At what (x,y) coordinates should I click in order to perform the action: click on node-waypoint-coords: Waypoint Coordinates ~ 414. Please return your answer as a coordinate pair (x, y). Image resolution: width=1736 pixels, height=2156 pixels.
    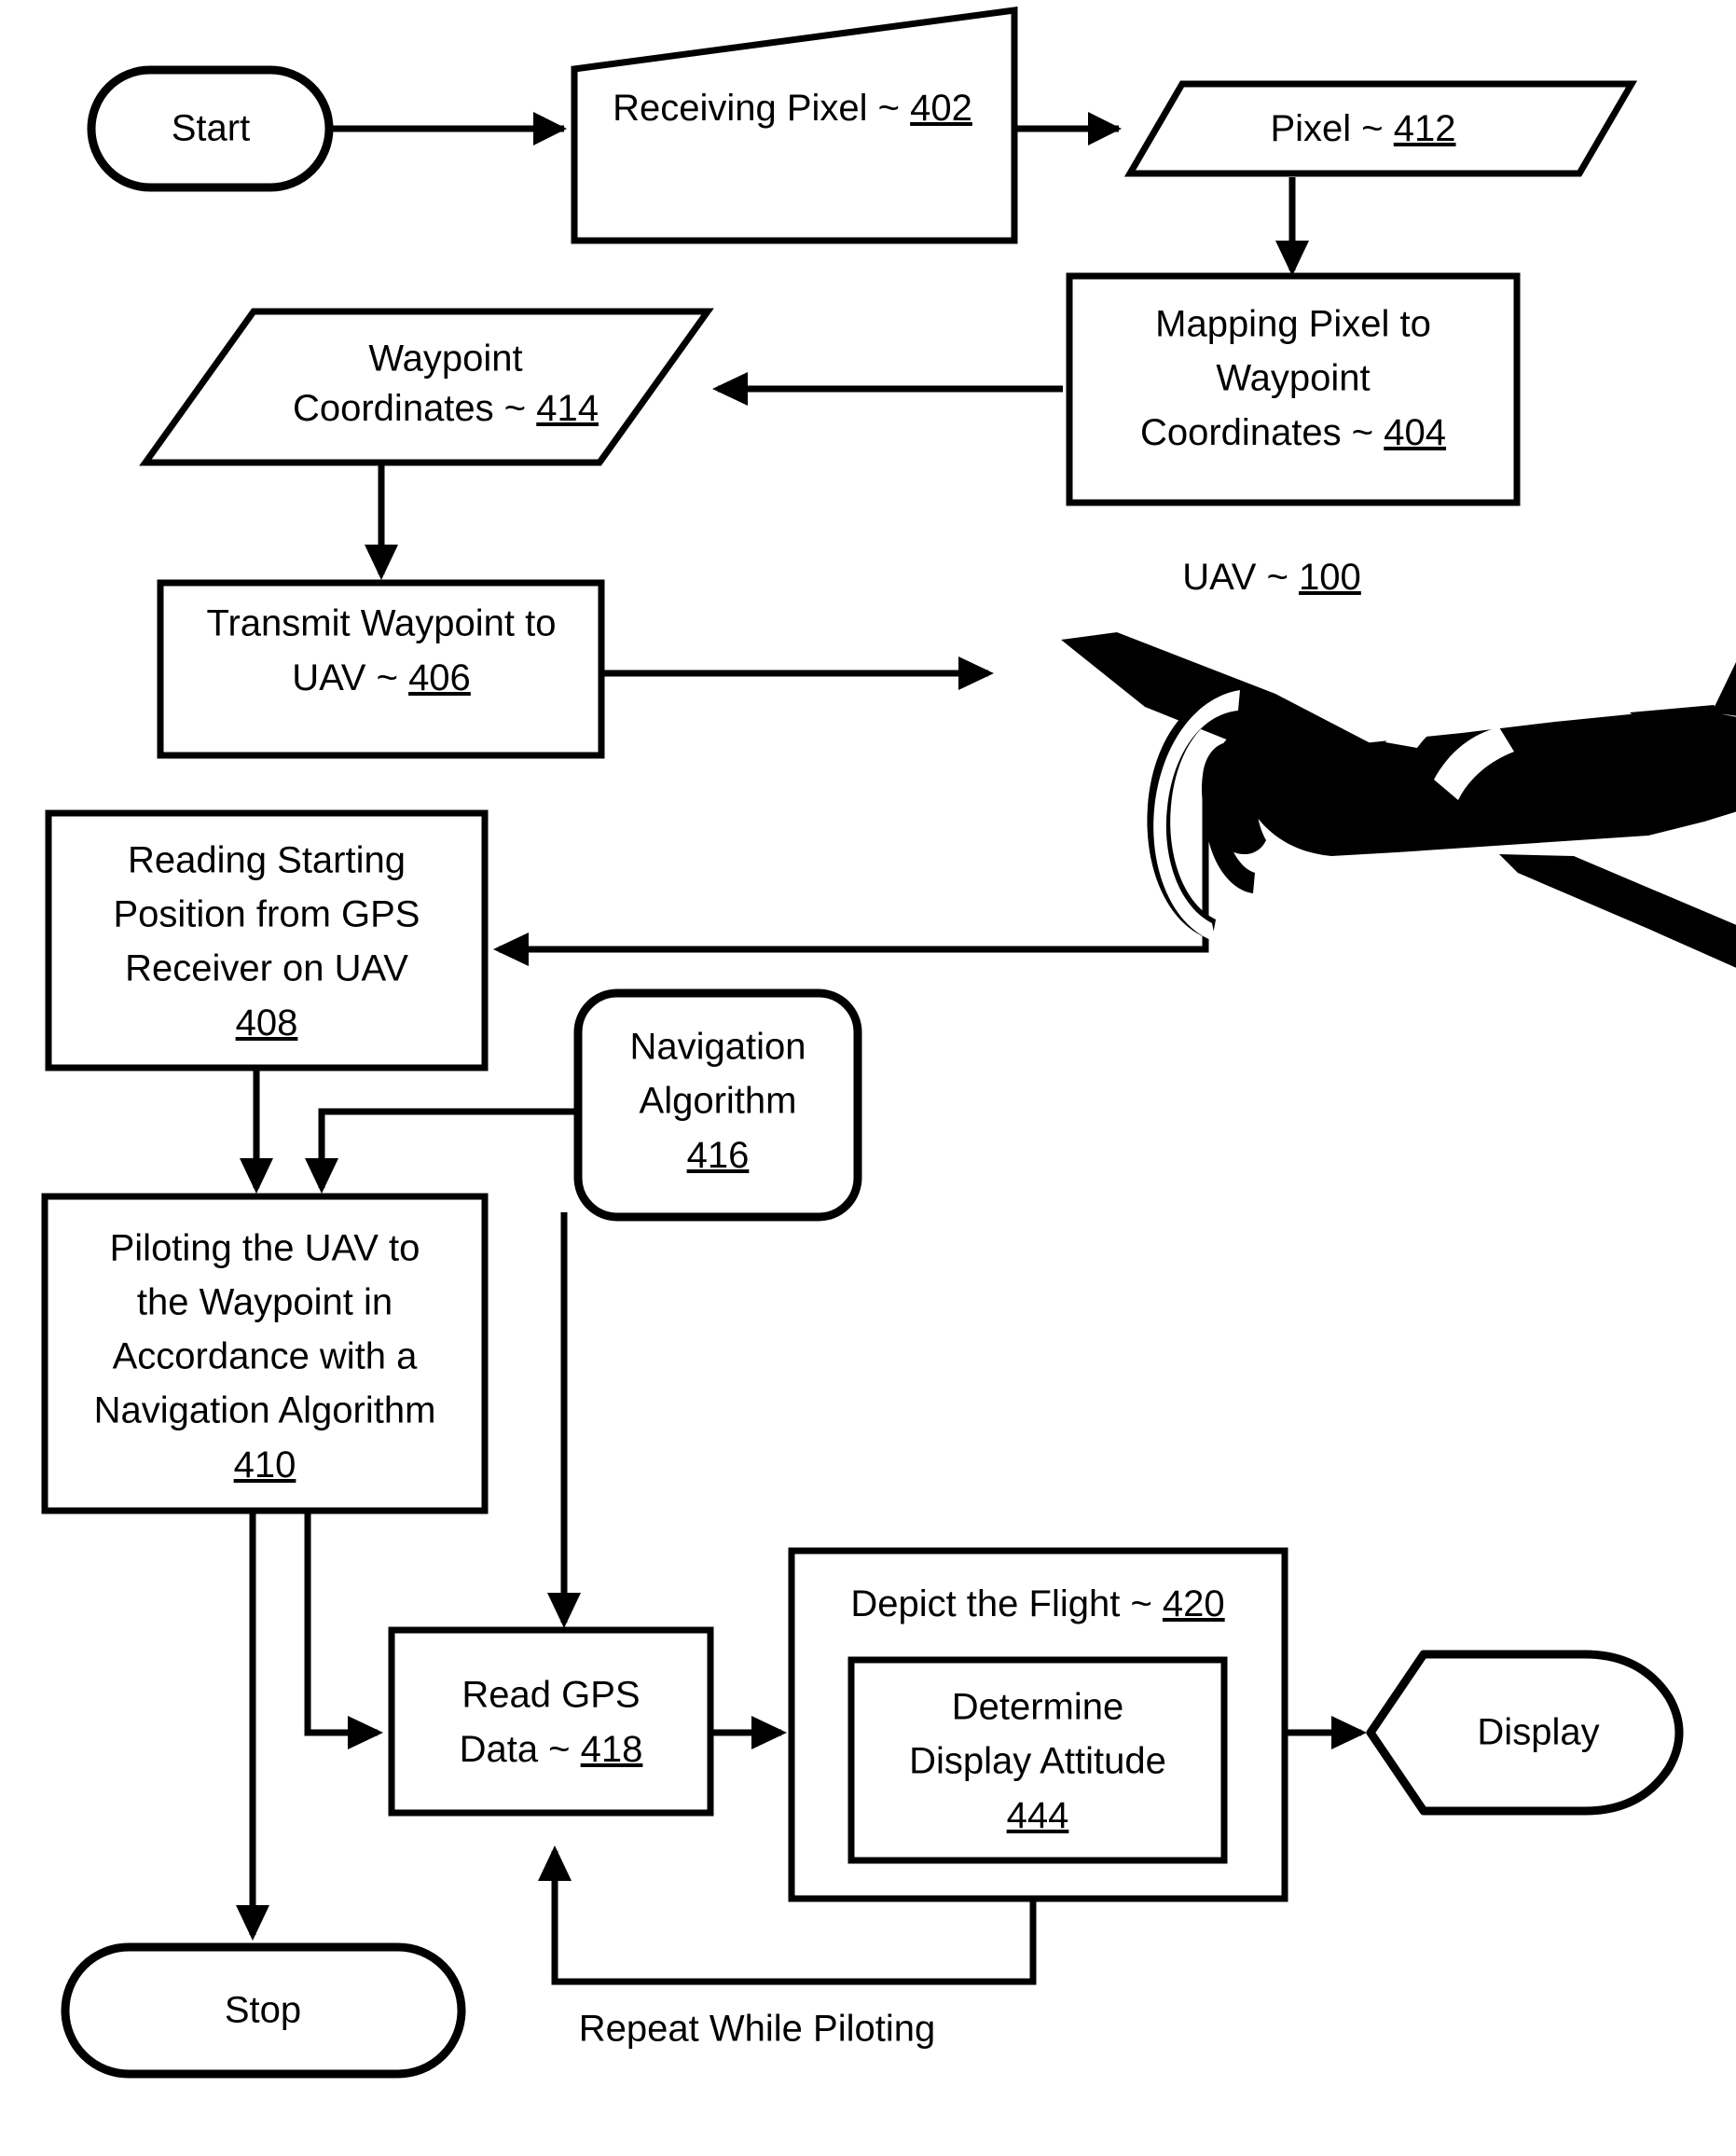
    Looking at the image, I should click on (426, 387).